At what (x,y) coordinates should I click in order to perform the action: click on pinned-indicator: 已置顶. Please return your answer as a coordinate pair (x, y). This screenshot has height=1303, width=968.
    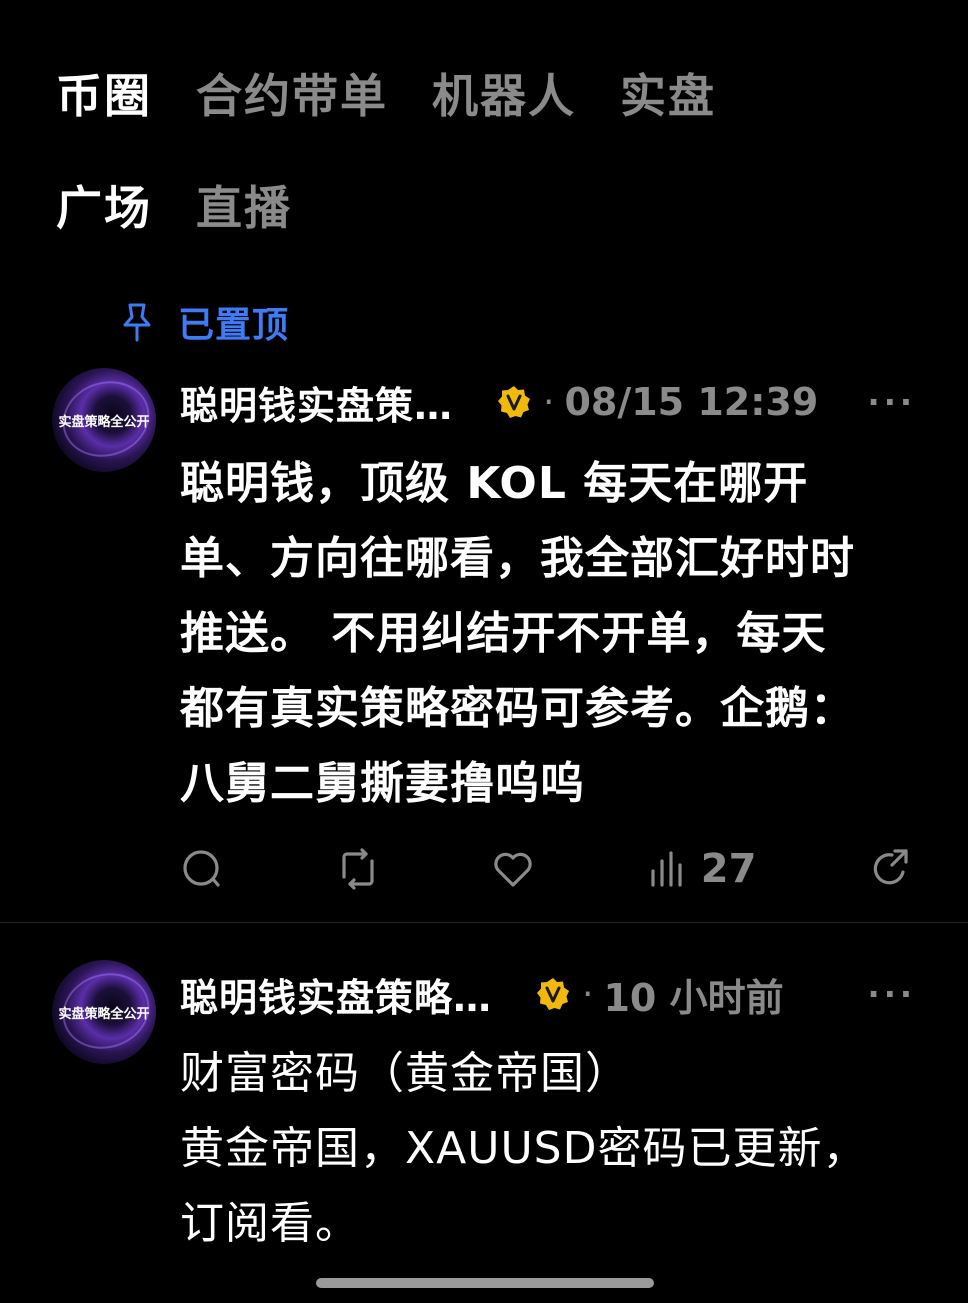
    Looking at the image, I should click on (204, 322).